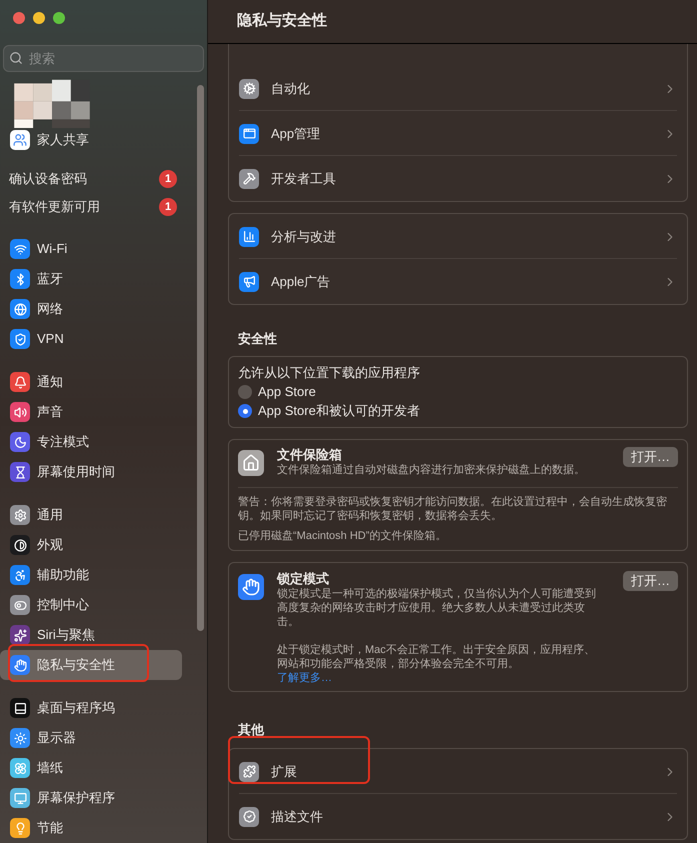  I want to click on item-label: 屏幕保护程序, so click(76, 798).